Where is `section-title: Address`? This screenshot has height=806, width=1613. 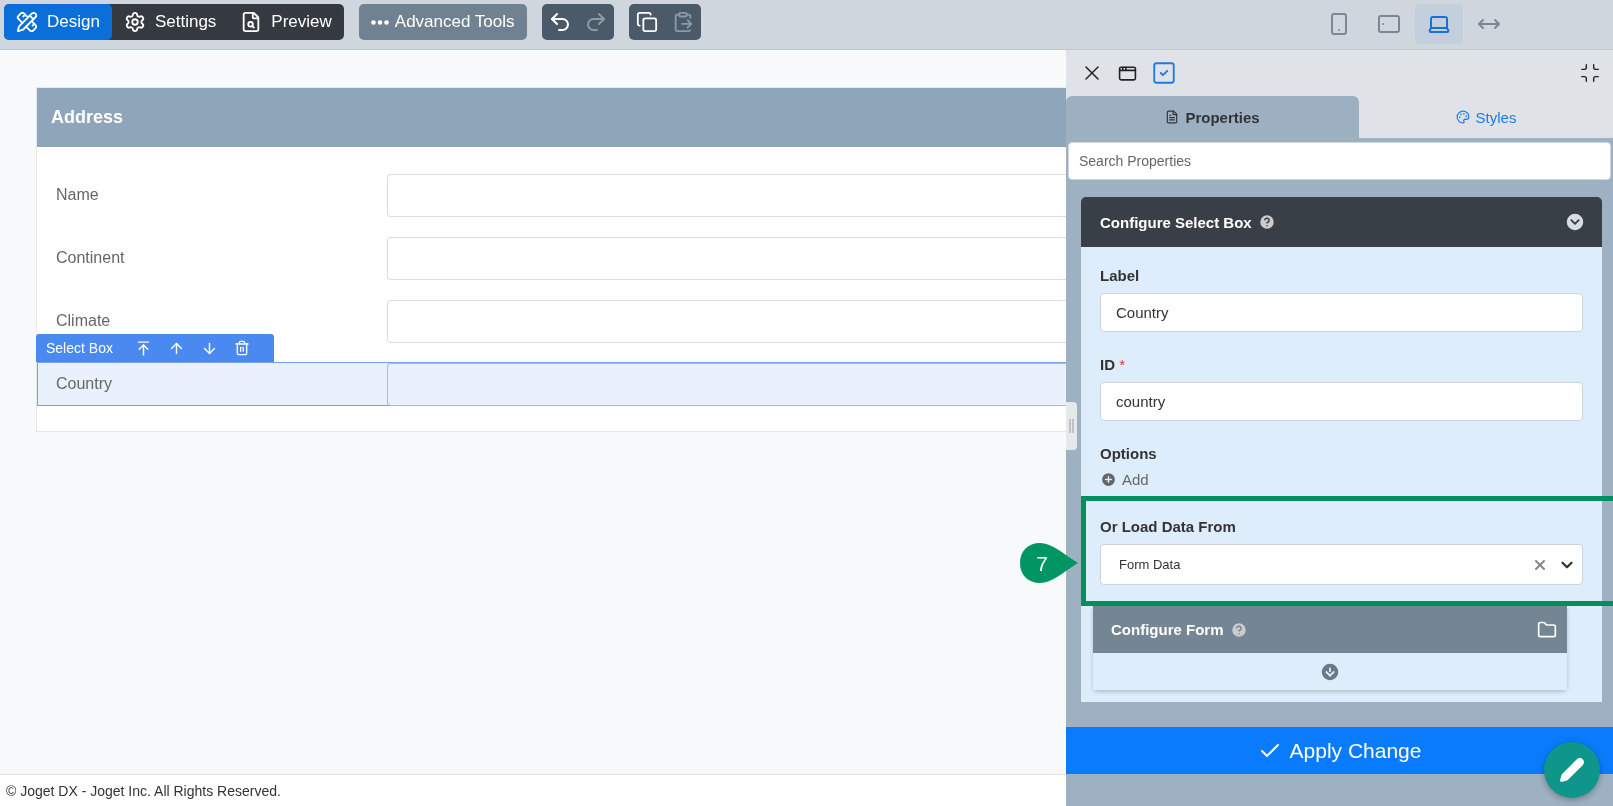
section-title: Address is located at coordinates (87, 117).